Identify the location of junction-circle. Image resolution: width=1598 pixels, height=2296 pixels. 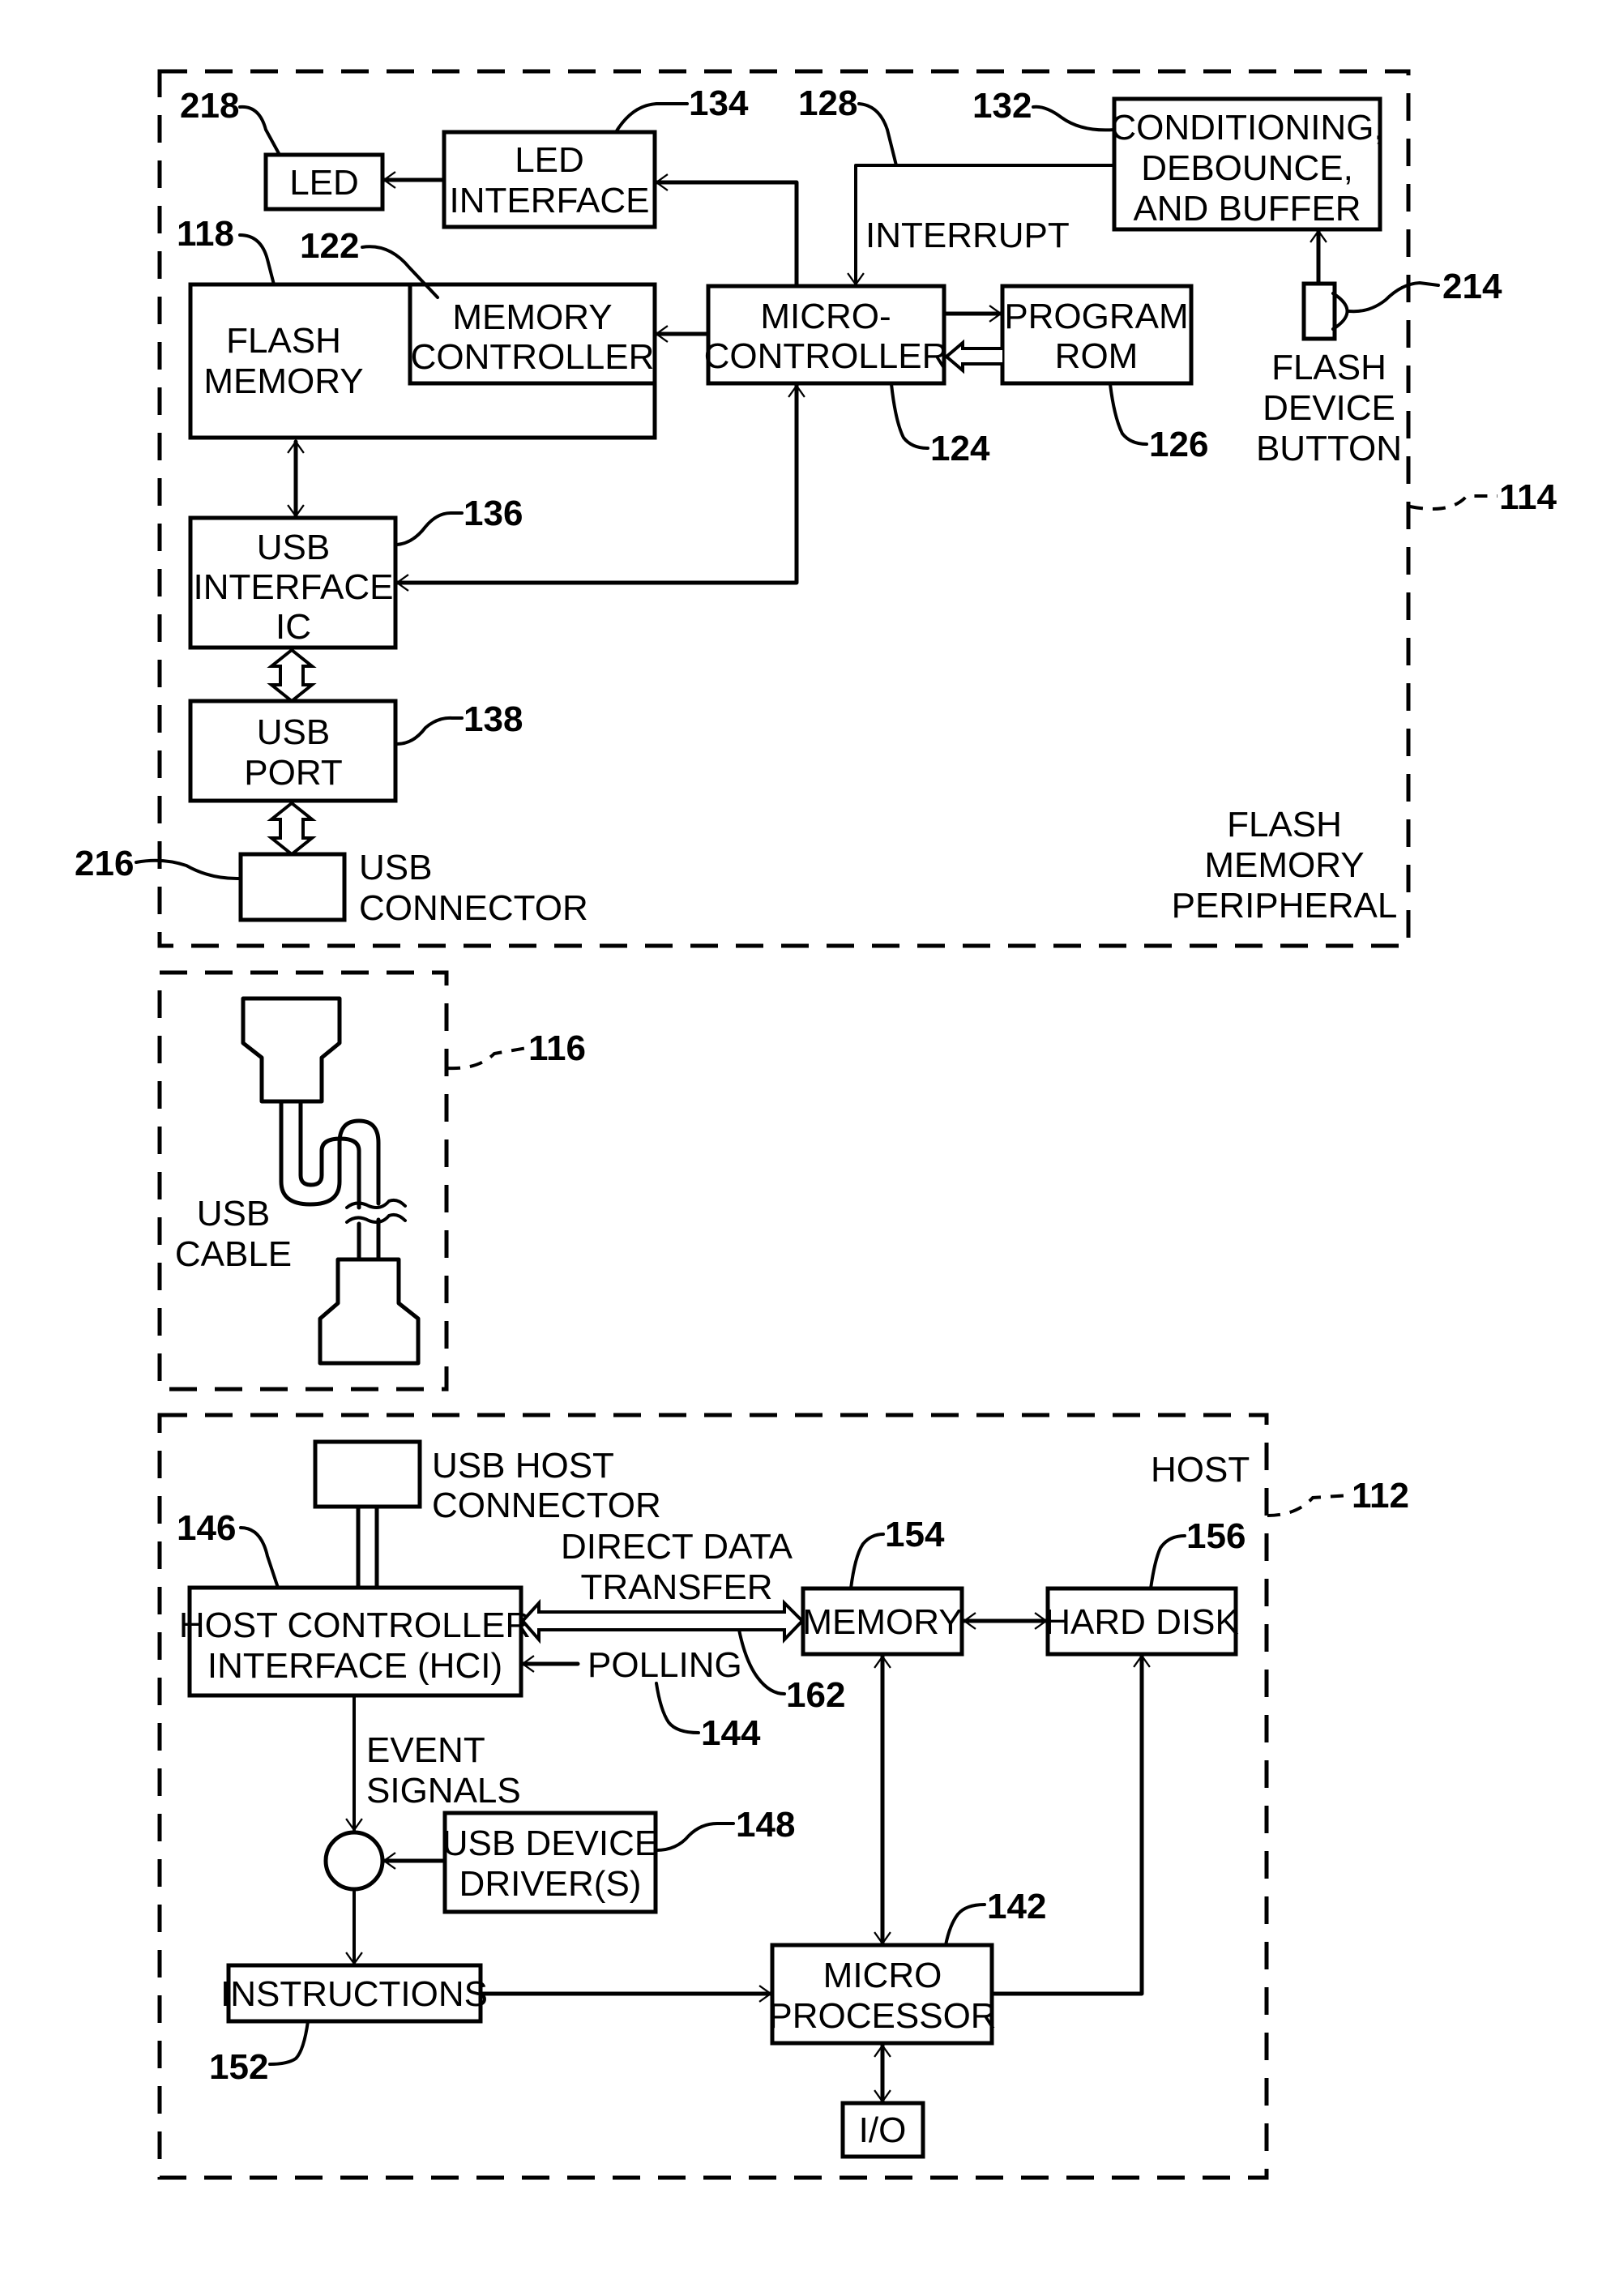
(354, 1861).